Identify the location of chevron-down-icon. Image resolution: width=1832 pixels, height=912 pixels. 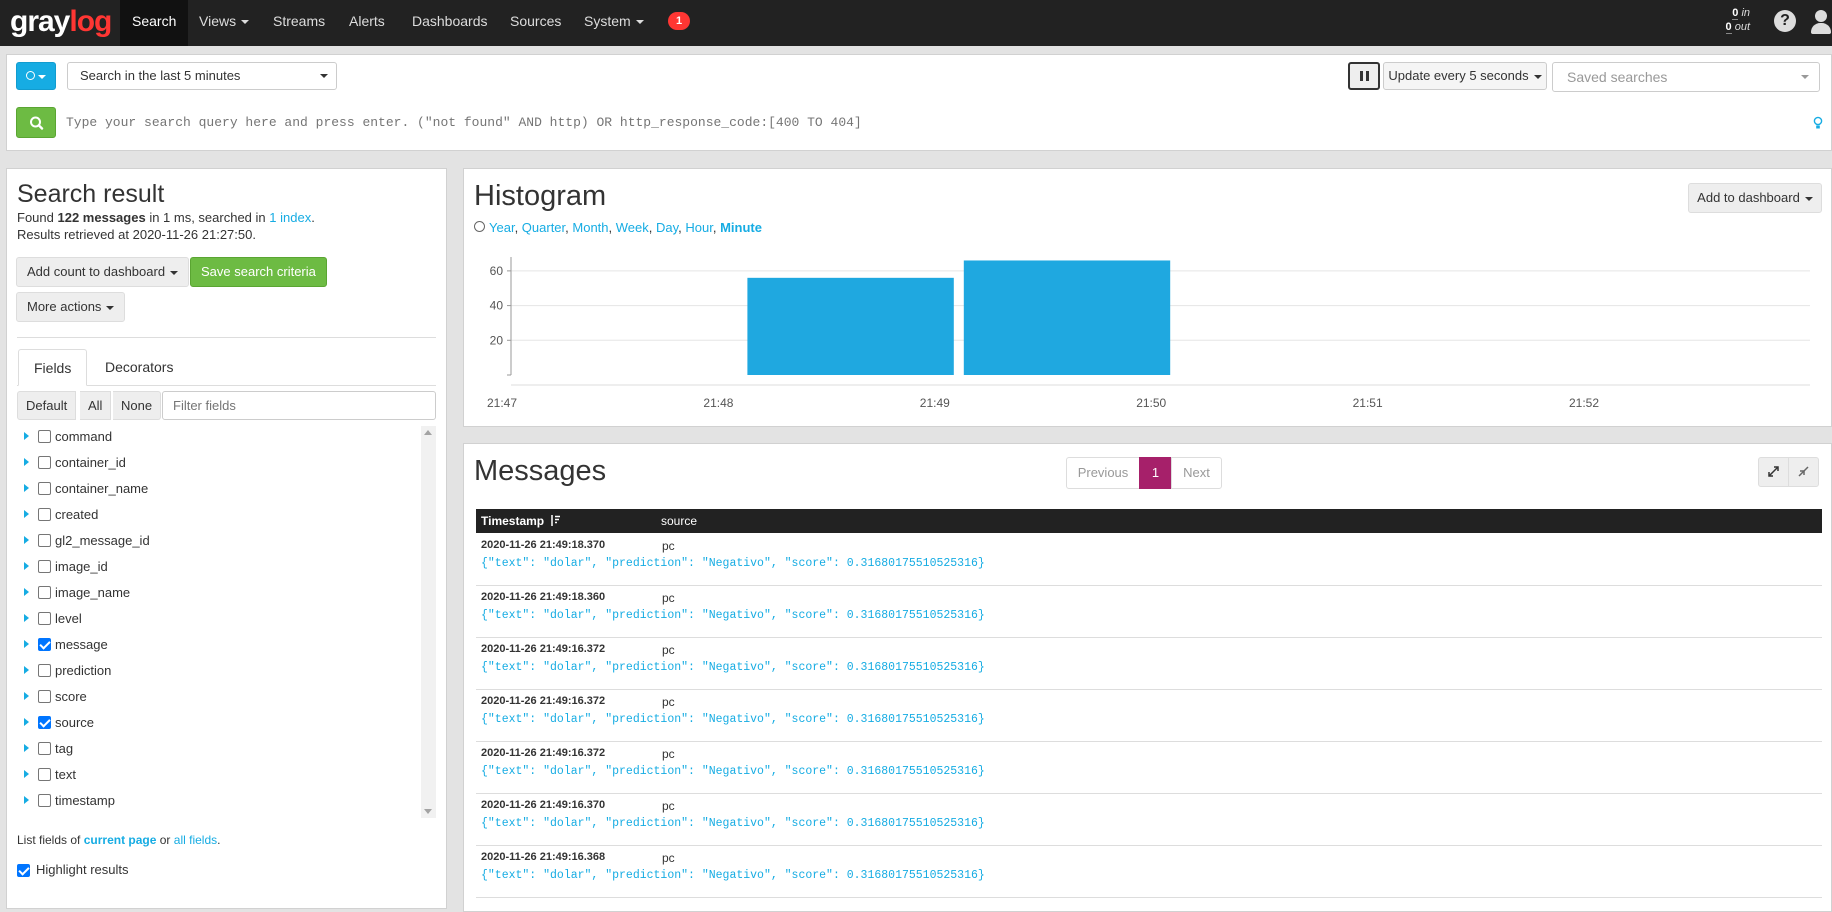
(639, 22).